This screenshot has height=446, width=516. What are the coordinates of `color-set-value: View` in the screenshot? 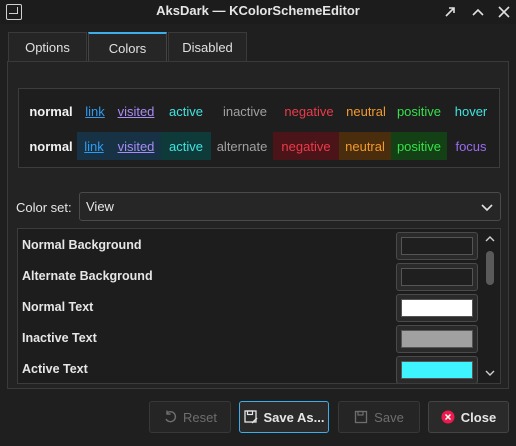 It's located at (100, 206).